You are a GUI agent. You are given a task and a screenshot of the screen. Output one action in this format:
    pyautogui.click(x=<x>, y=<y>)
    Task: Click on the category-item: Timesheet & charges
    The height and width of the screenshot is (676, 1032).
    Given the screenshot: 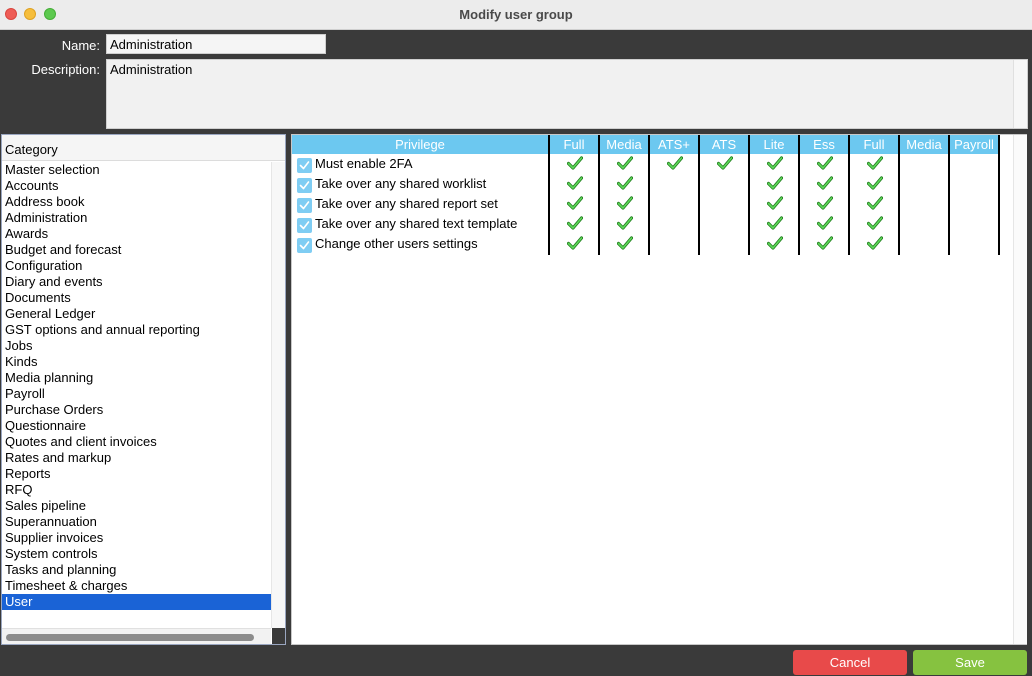 What is the action you would take?
    pyautogui.click(x=136, y=586)
    